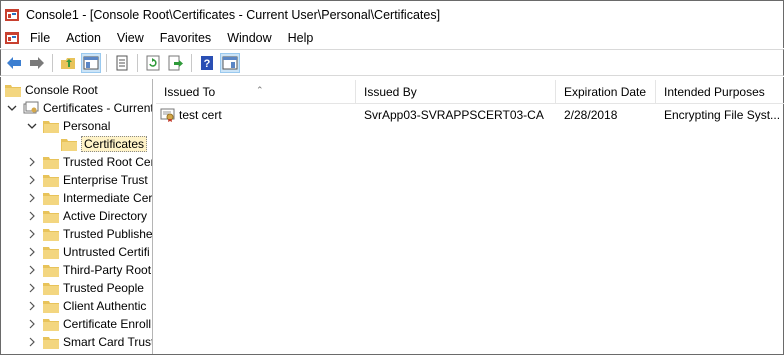  Describe the element at coordinates (167, 115) in the screenshot. I see `certificate-icon` at that location.